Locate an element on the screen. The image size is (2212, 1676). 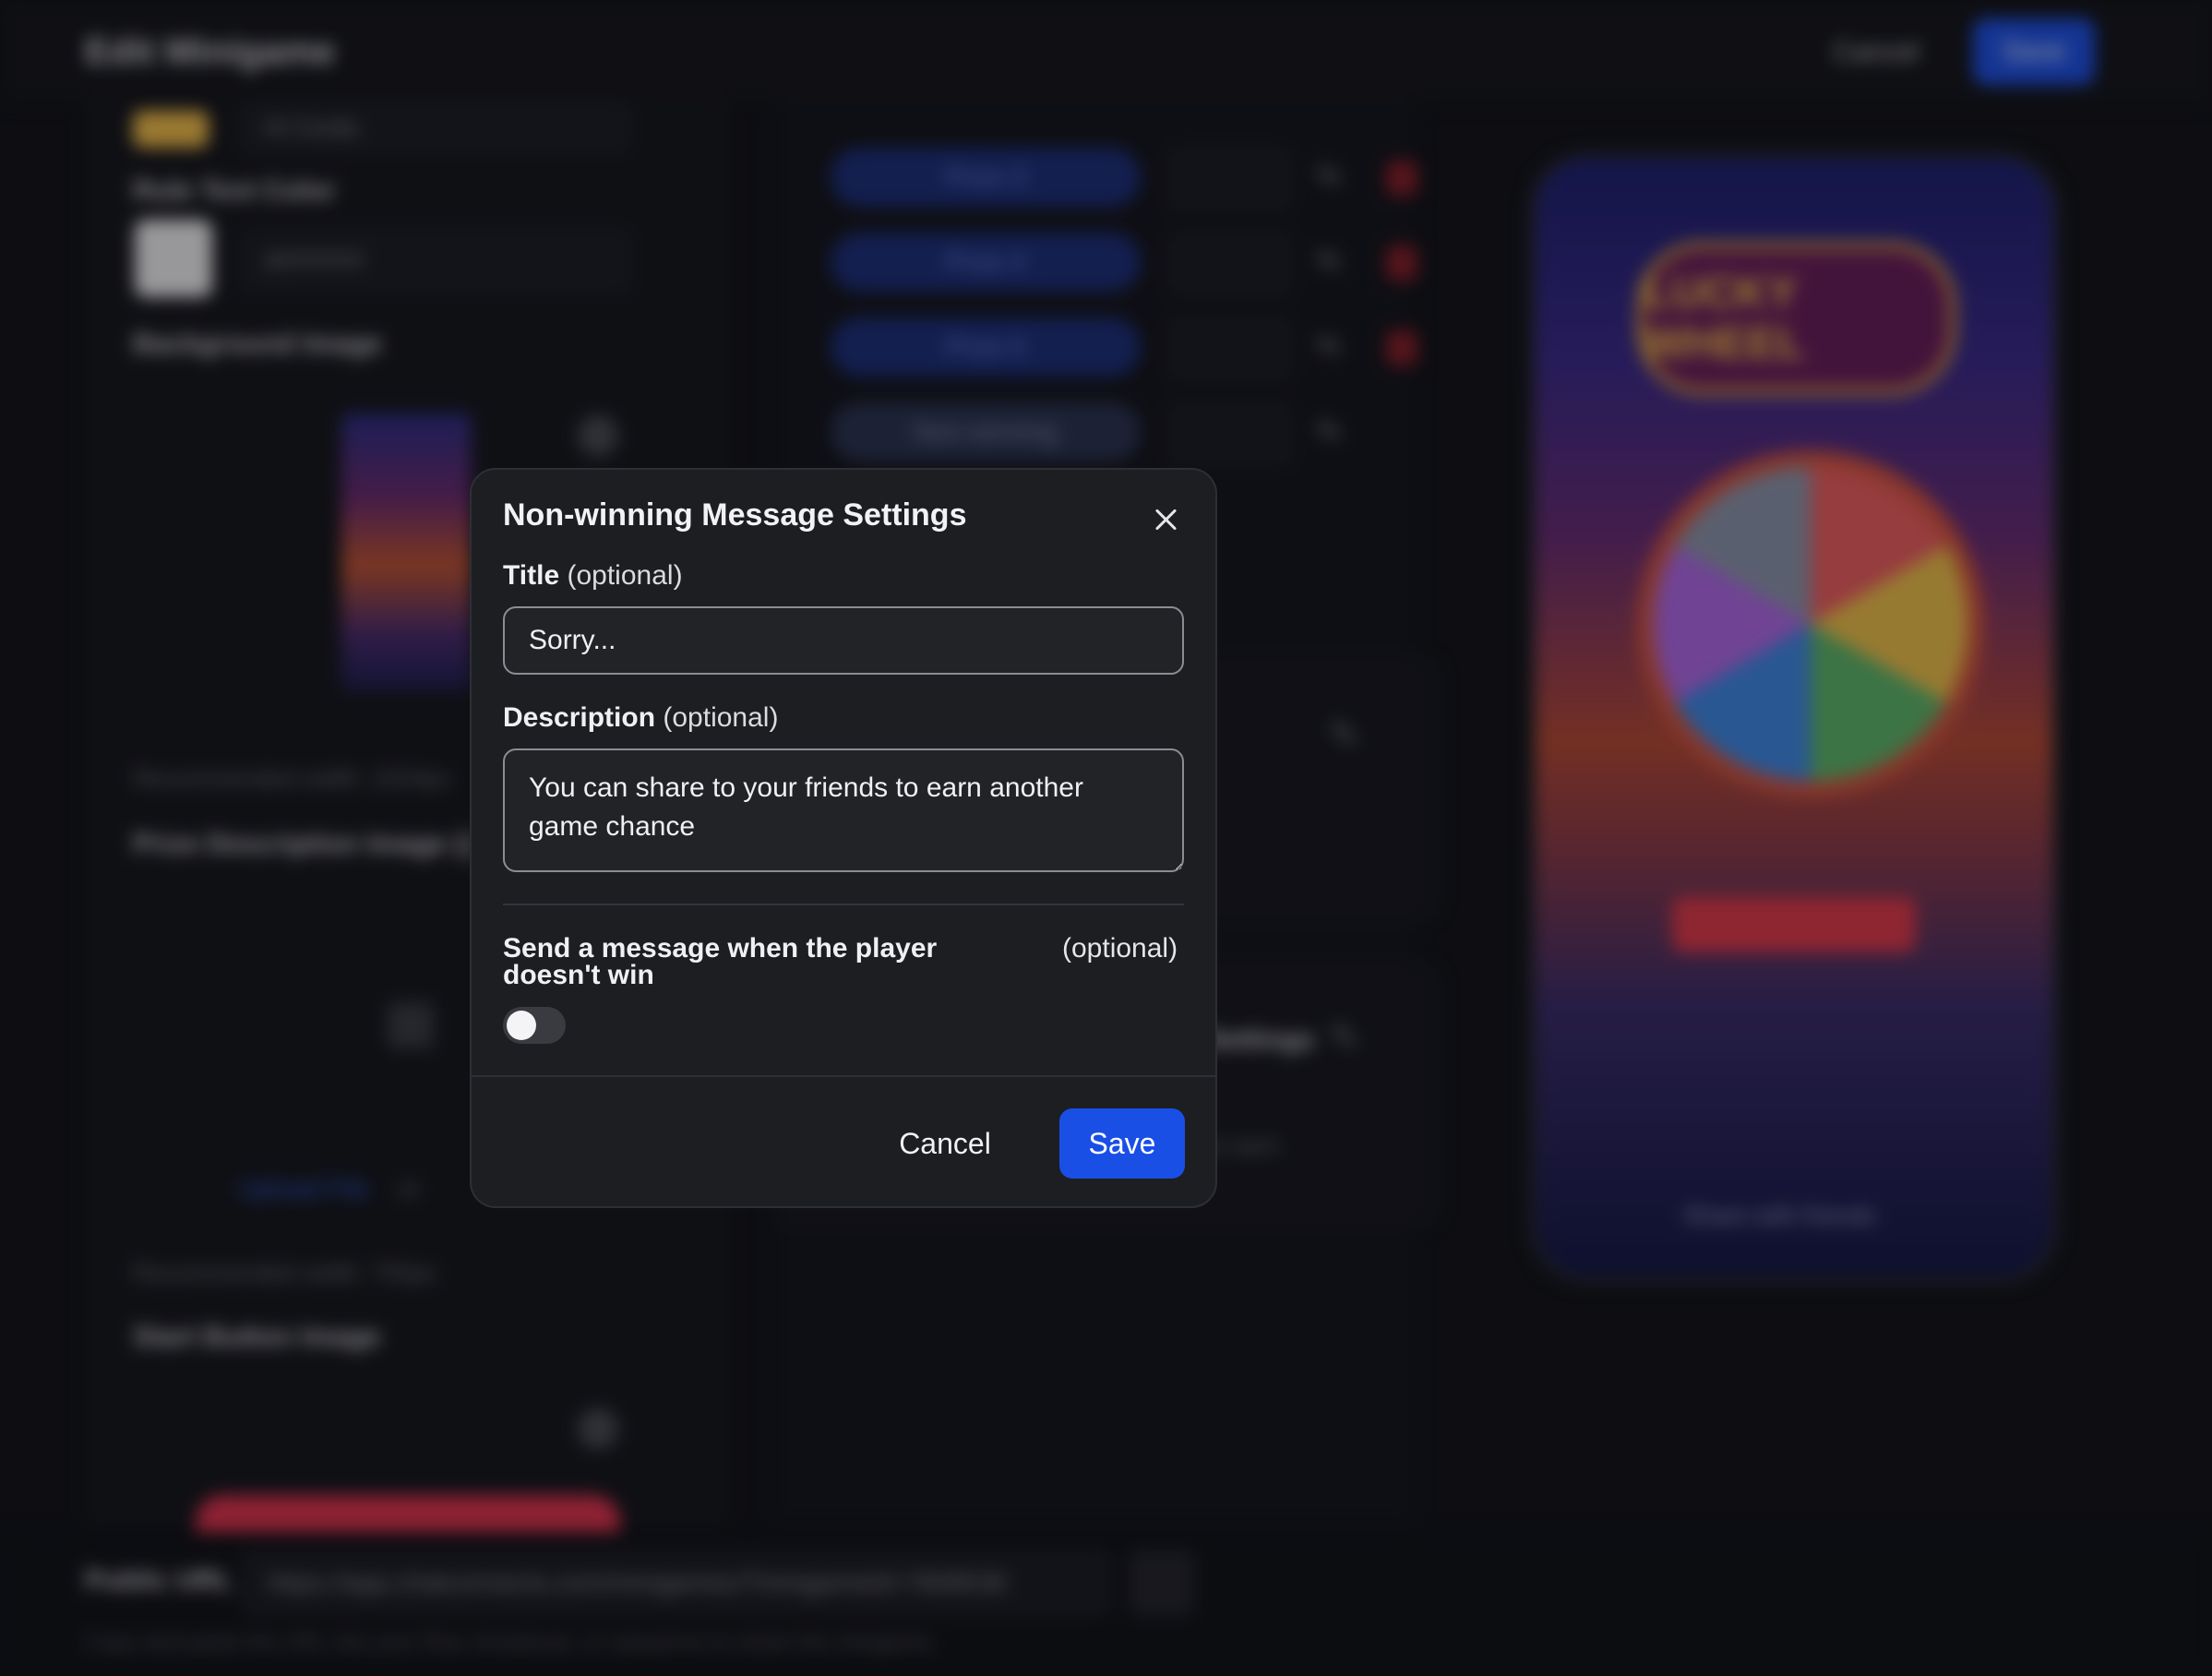
title-label-text: Title is located at coordinates (531, 575).